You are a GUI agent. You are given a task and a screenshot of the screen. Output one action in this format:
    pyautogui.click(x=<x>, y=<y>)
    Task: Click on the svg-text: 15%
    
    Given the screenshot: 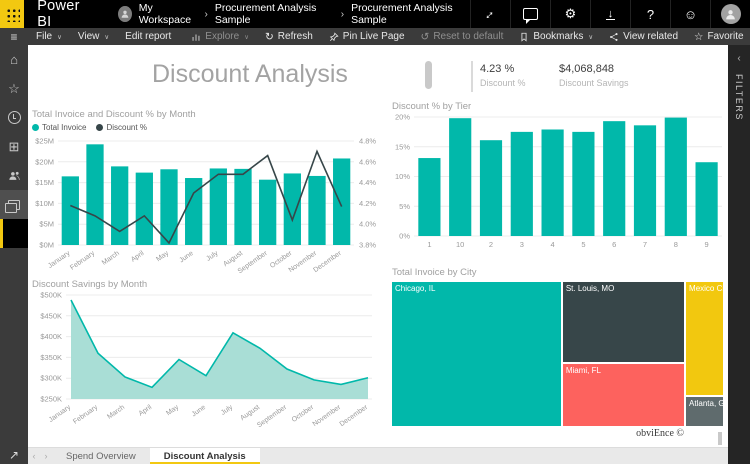 What is the action you would take?
    pyautogui.click(x=402, y=146)
    